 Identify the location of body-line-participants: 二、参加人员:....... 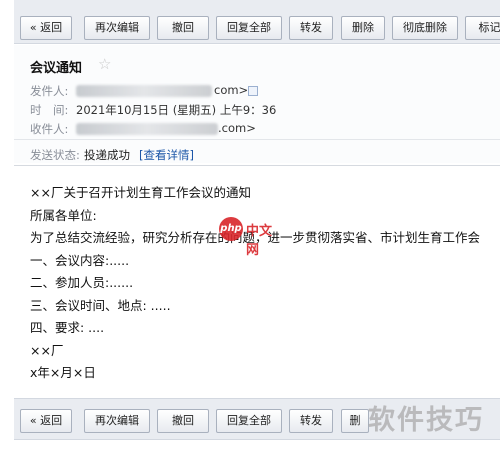
(82, 282).